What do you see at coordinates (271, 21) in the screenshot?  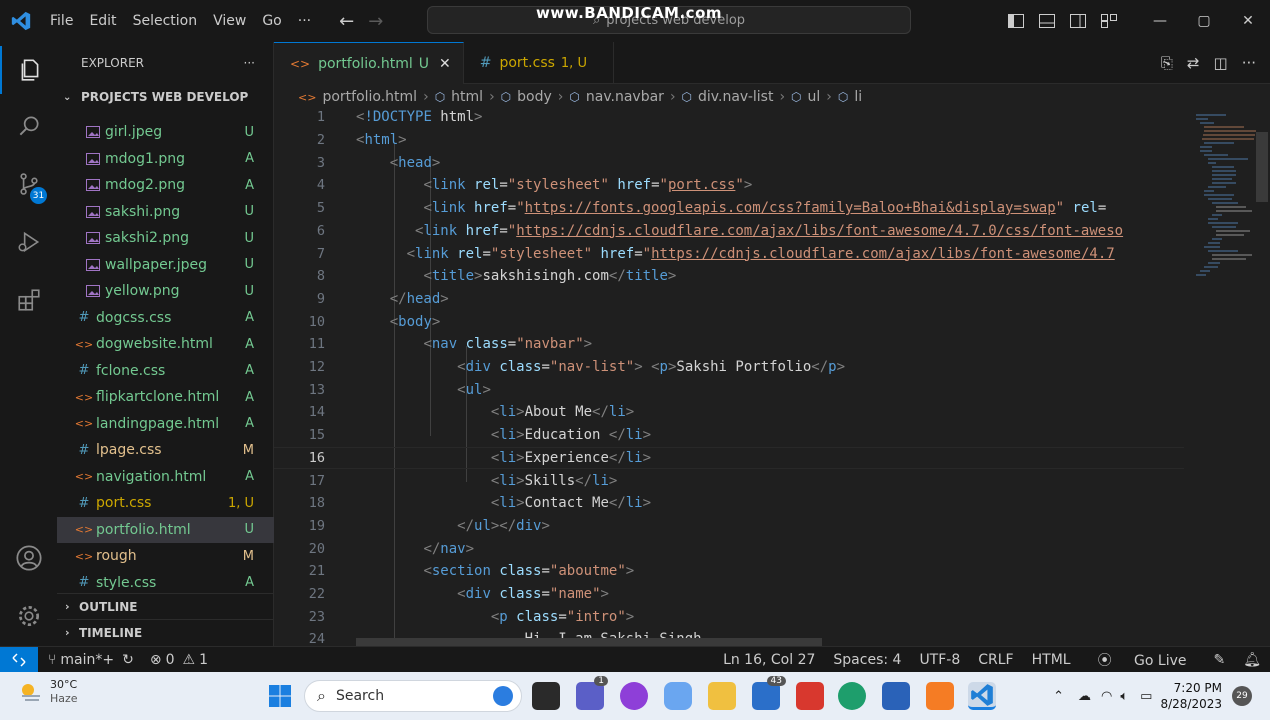 I see `menu-go: Go` at bounding box center [271, 21].